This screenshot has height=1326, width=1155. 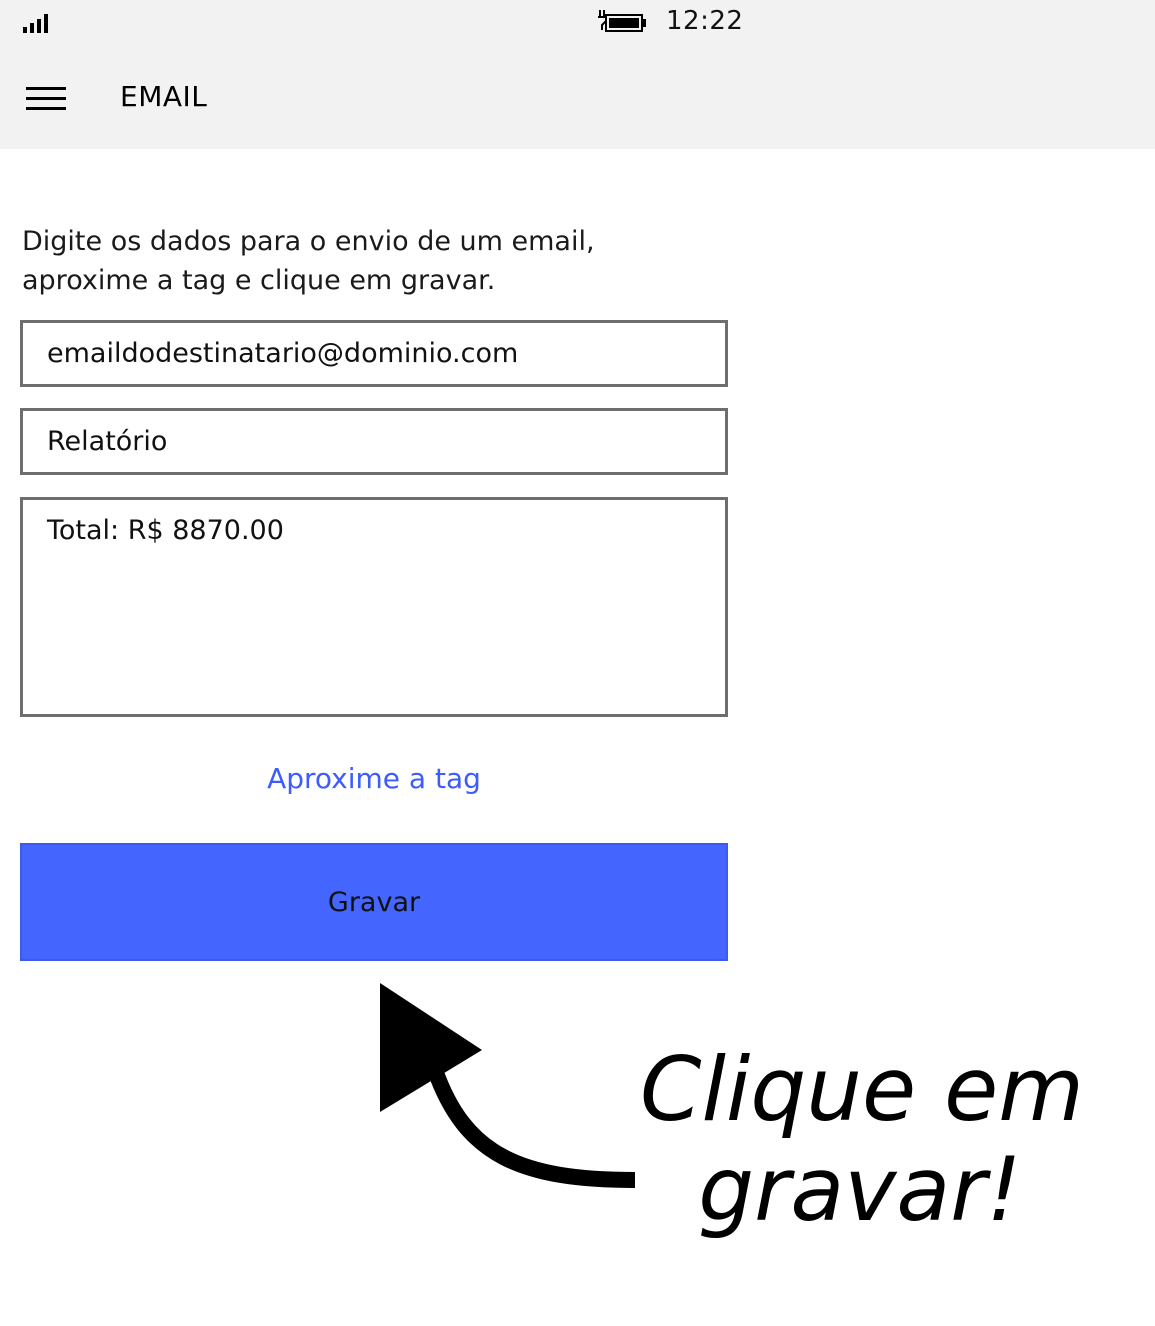 I want to click on hamburger-menu-button, so click(x=46, y=99).